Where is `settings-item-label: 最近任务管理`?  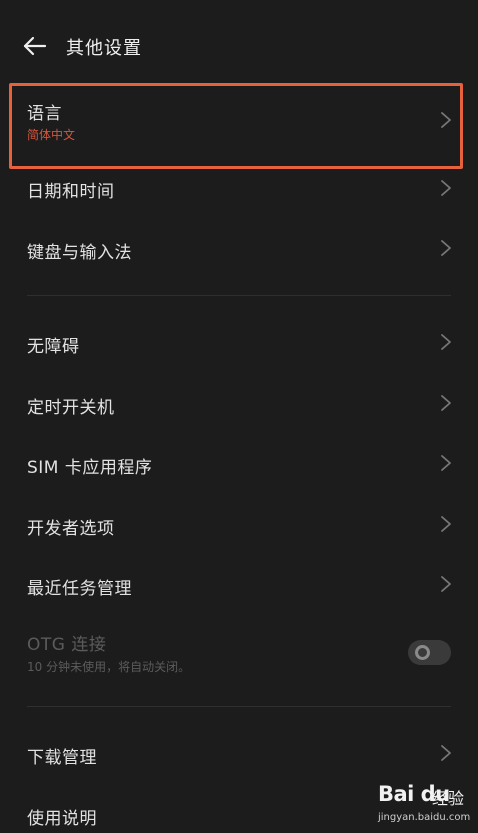
settings-item-label: 最近任务管理 is located at coordinates (79, 589).